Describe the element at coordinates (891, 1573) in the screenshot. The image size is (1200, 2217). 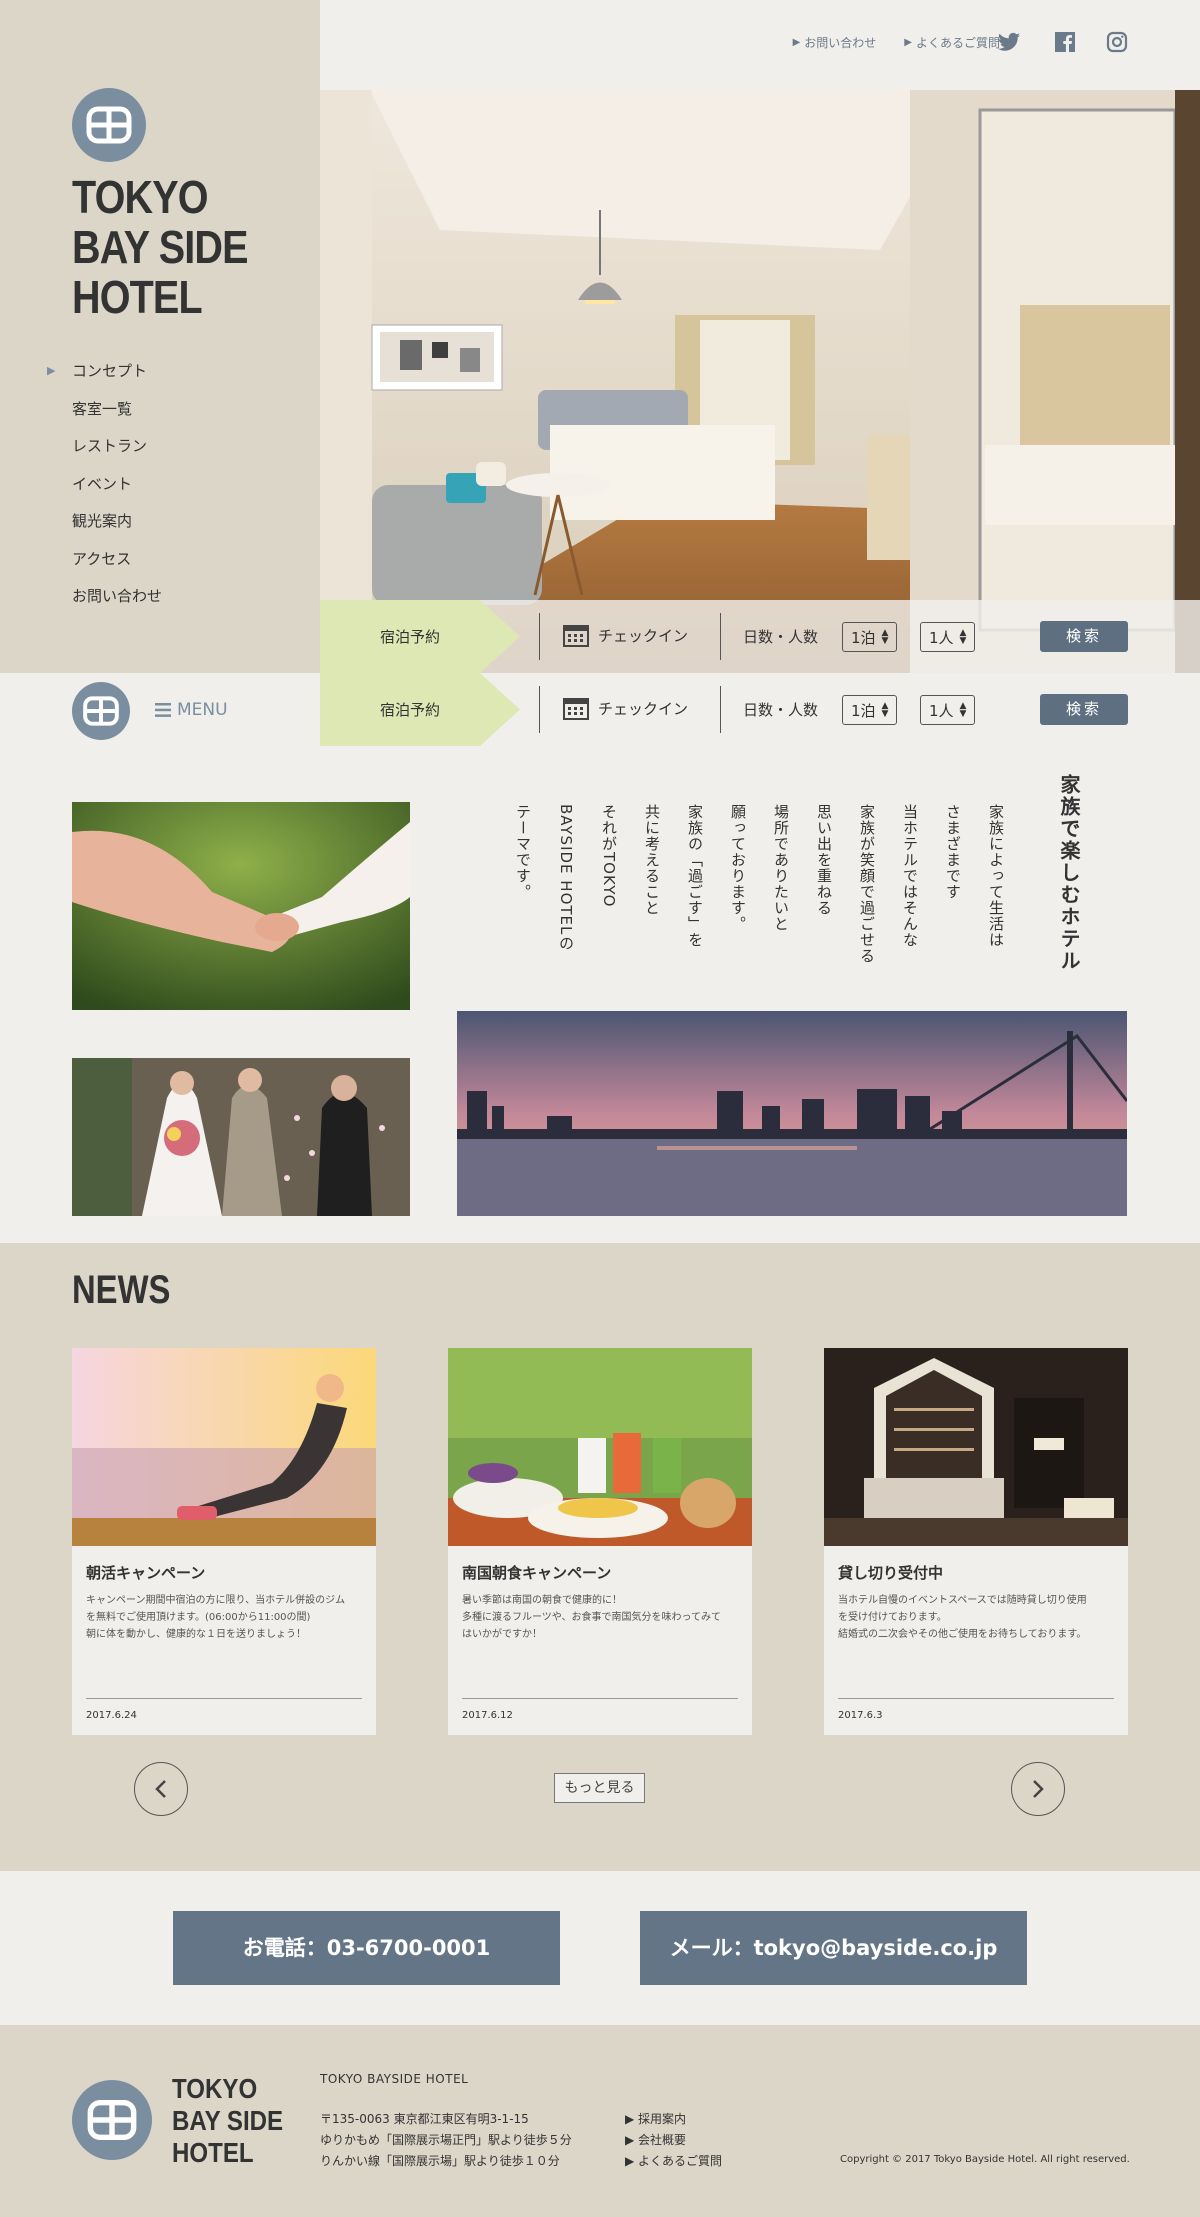
I see `news-card-title: 貸し切り受付中` at that location.